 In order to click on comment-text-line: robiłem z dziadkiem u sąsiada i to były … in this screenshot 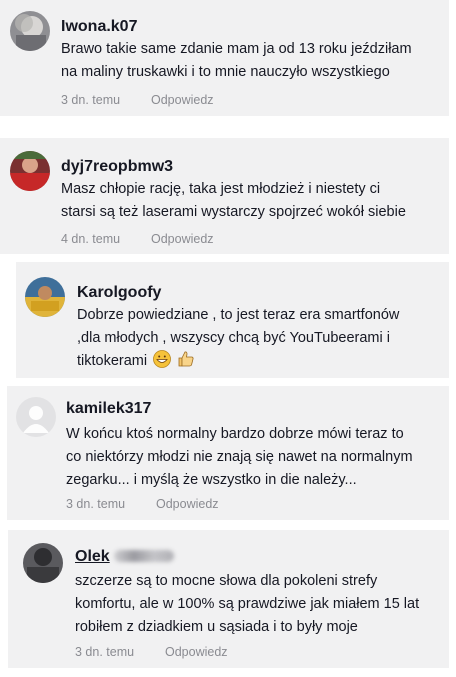, I will do `click(216, 627)`.